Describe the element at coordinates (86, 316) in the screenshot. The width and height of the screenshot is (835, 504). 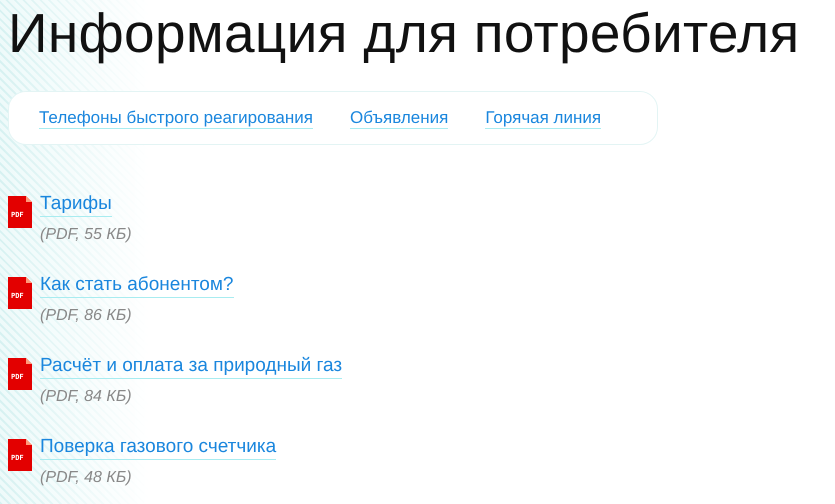
I see `file-info: (PDF, 86 КБ)` at that location.